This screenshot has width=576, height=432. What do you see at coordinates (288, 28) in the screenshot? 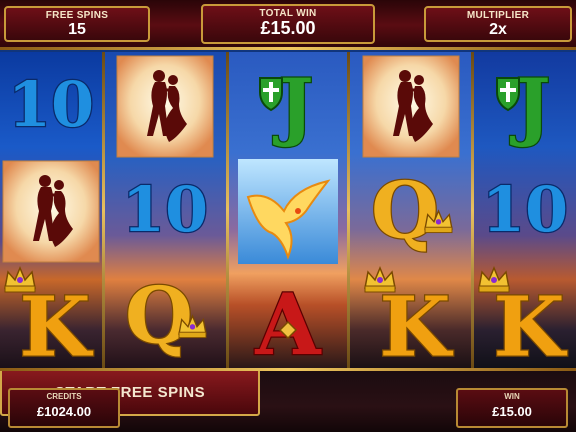
I see `total-win-value: £15.00` at bounding box center [288, 28].